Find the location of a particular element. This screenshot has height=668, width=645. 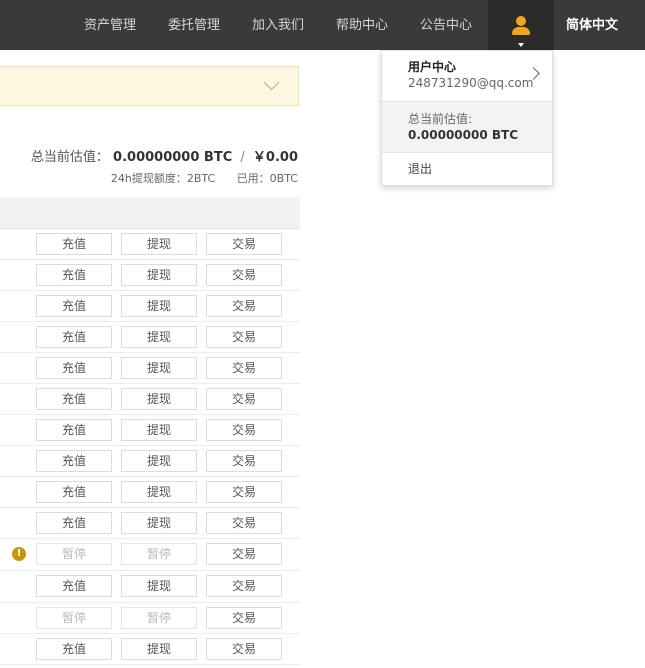

user-menu-total-label: 总当前估值: is located at coordinates (440, 119).